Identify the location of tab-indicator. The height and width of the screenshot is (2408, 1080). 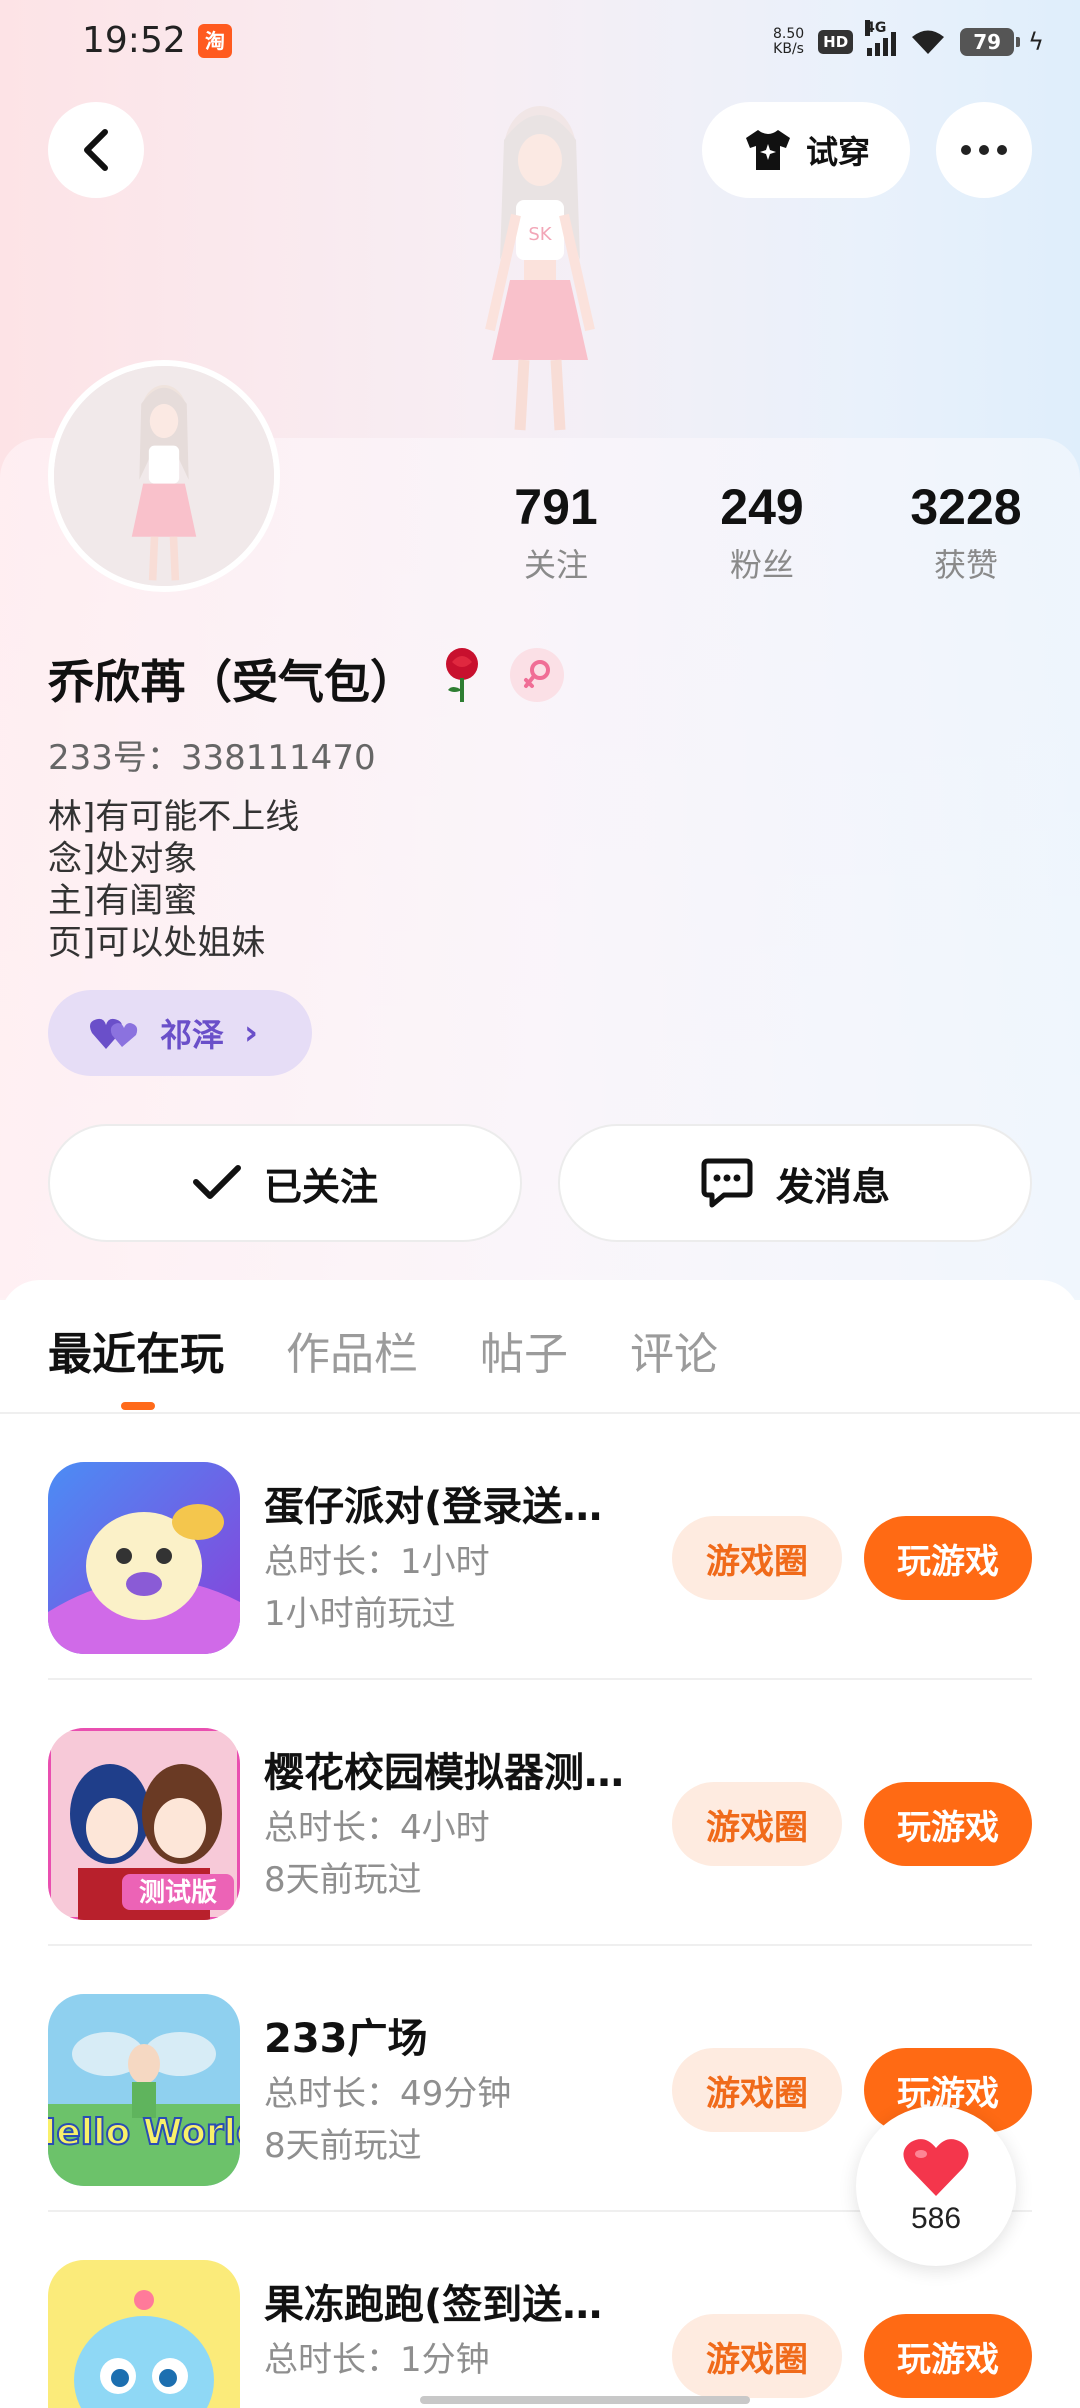
(138, 1406).